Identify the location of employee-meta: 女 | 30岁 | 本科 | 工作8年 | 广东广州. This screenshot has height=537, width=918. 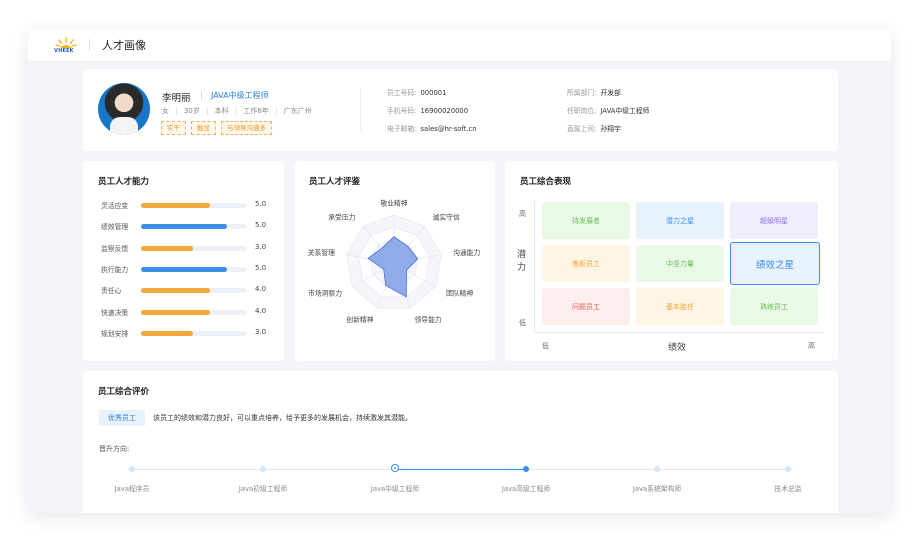
(237, 111).